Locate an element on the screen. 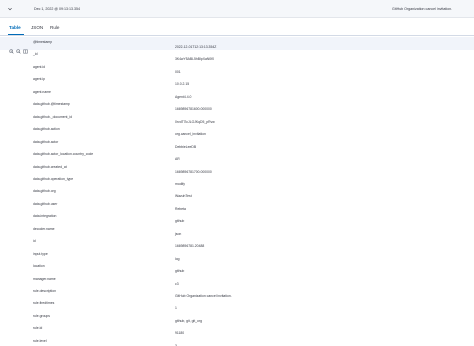 The image size is (474, 346). table-row: @timestamp 2022-12-01T12:13:13.354Z is located at coordinates (237, 45).